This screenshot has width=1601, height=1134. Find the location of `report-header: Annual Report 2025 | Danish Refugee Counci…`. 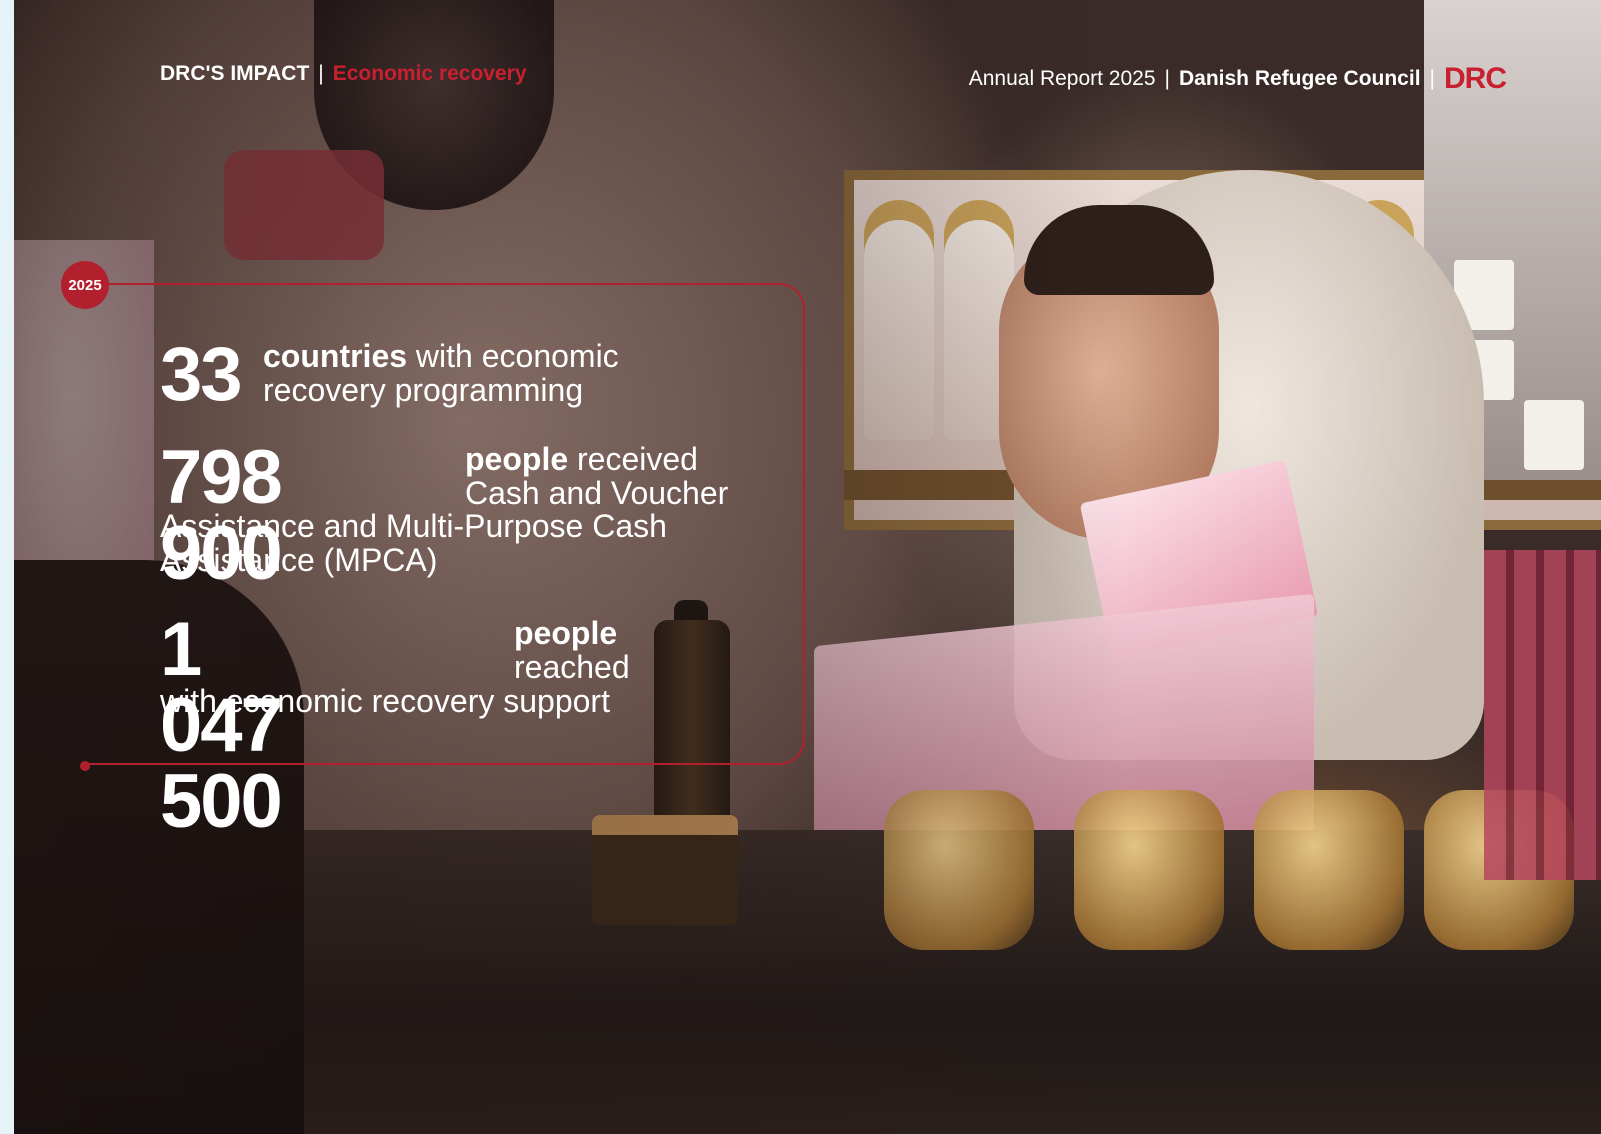

report-header: Annual Report 2025 | Danish Refugee Counci… is located at coordinates (1237, 79).